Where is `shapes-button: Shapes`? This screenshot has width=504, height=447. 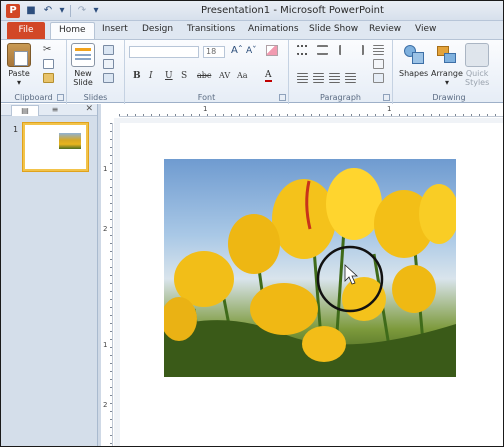
shapes-button: Shapes is located at coordinates (413, 60).